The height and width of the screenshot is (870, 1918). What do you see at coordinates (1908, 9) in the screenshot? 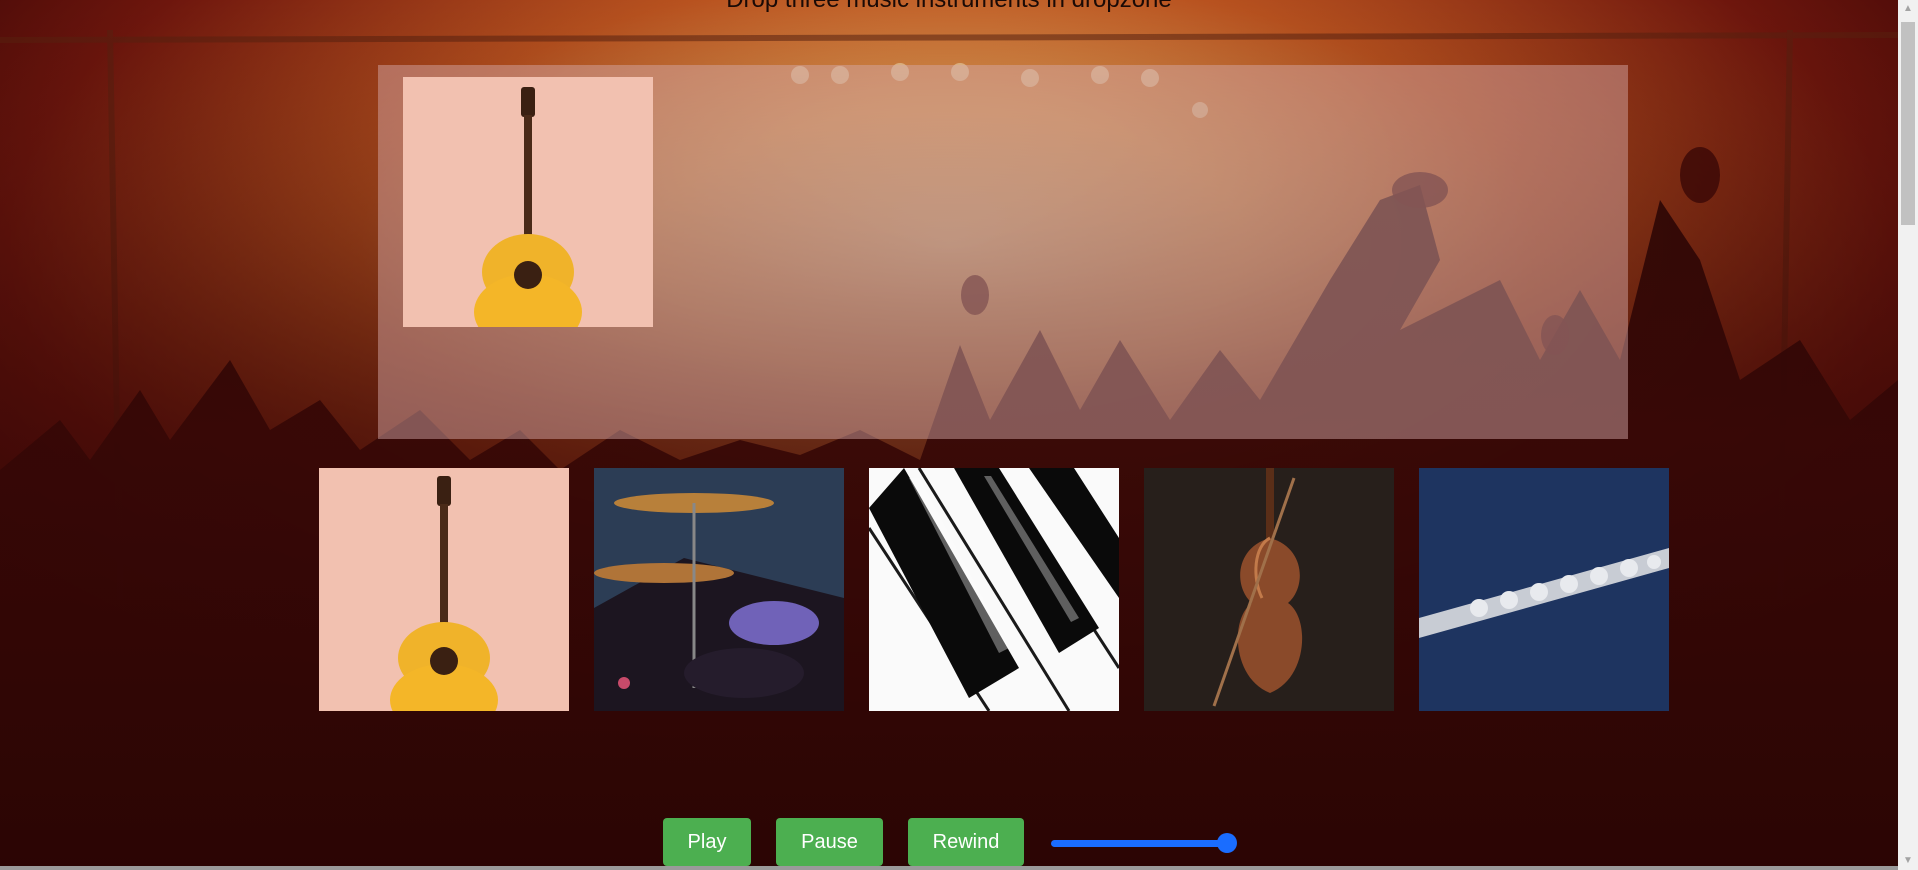
I see `scroll-up-arrow-icon: ▲` at bounding box center [1908, 9].